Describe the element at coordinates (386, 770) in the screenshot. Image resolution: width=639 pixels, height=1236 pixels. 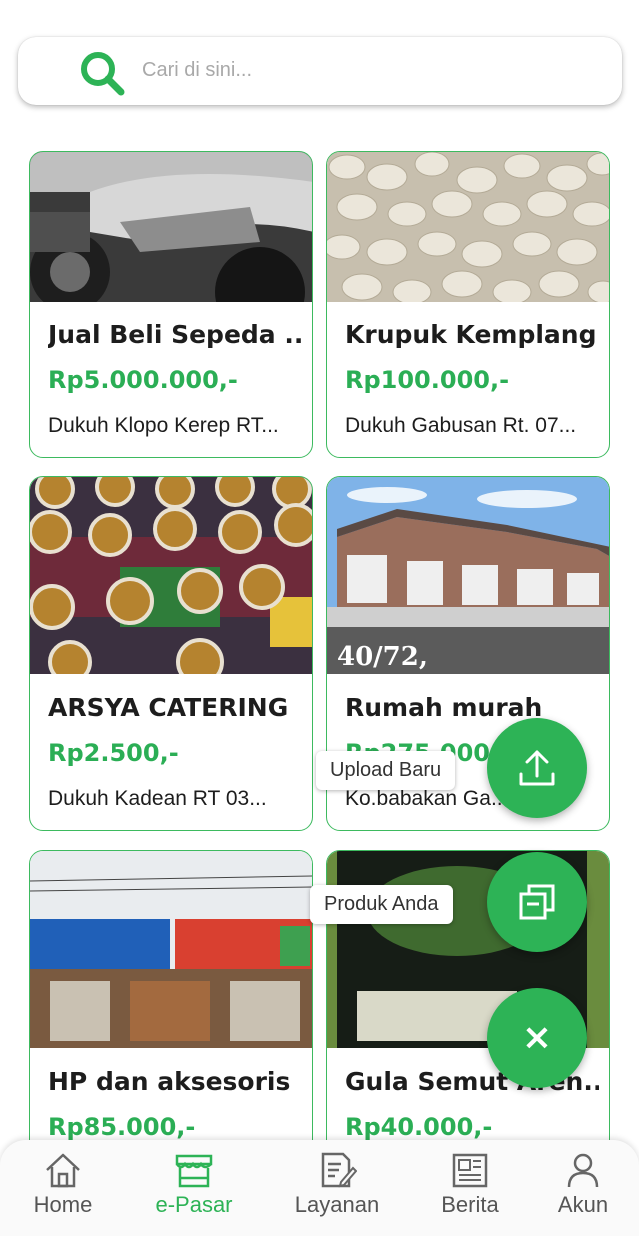
I see `upload-new-label: Upload Baru` at that location.